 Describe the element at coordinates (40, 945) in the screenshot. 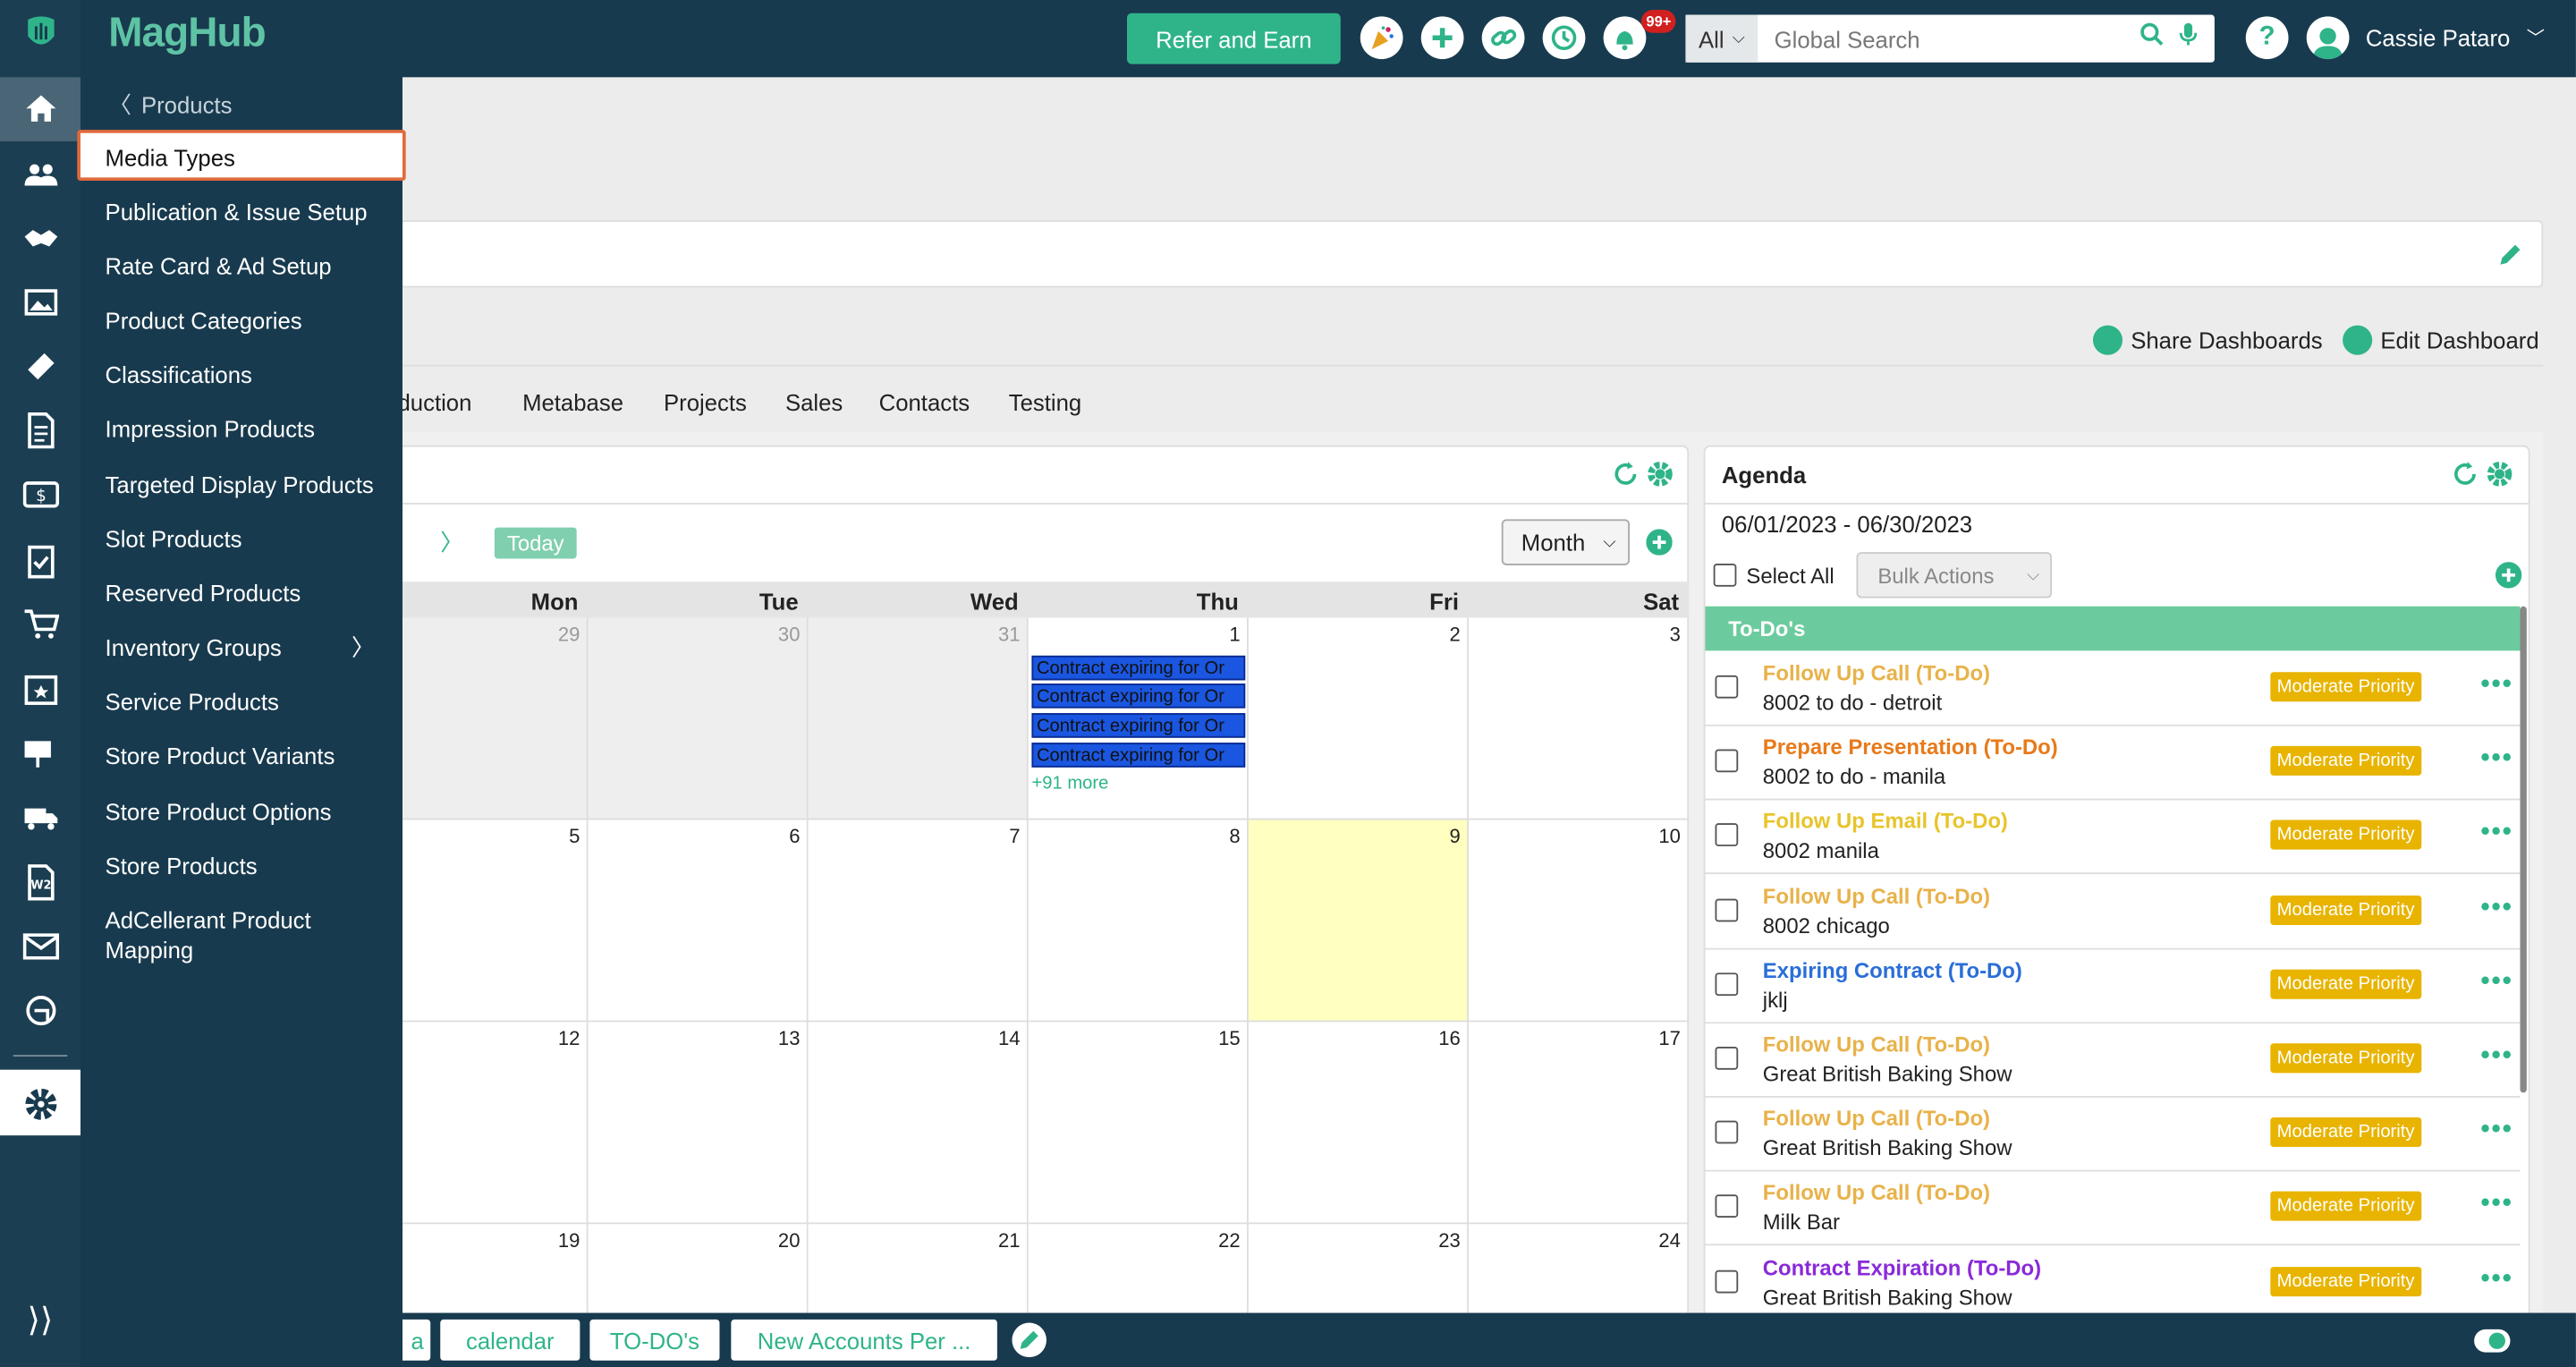

I see `mail-icon` at that location.